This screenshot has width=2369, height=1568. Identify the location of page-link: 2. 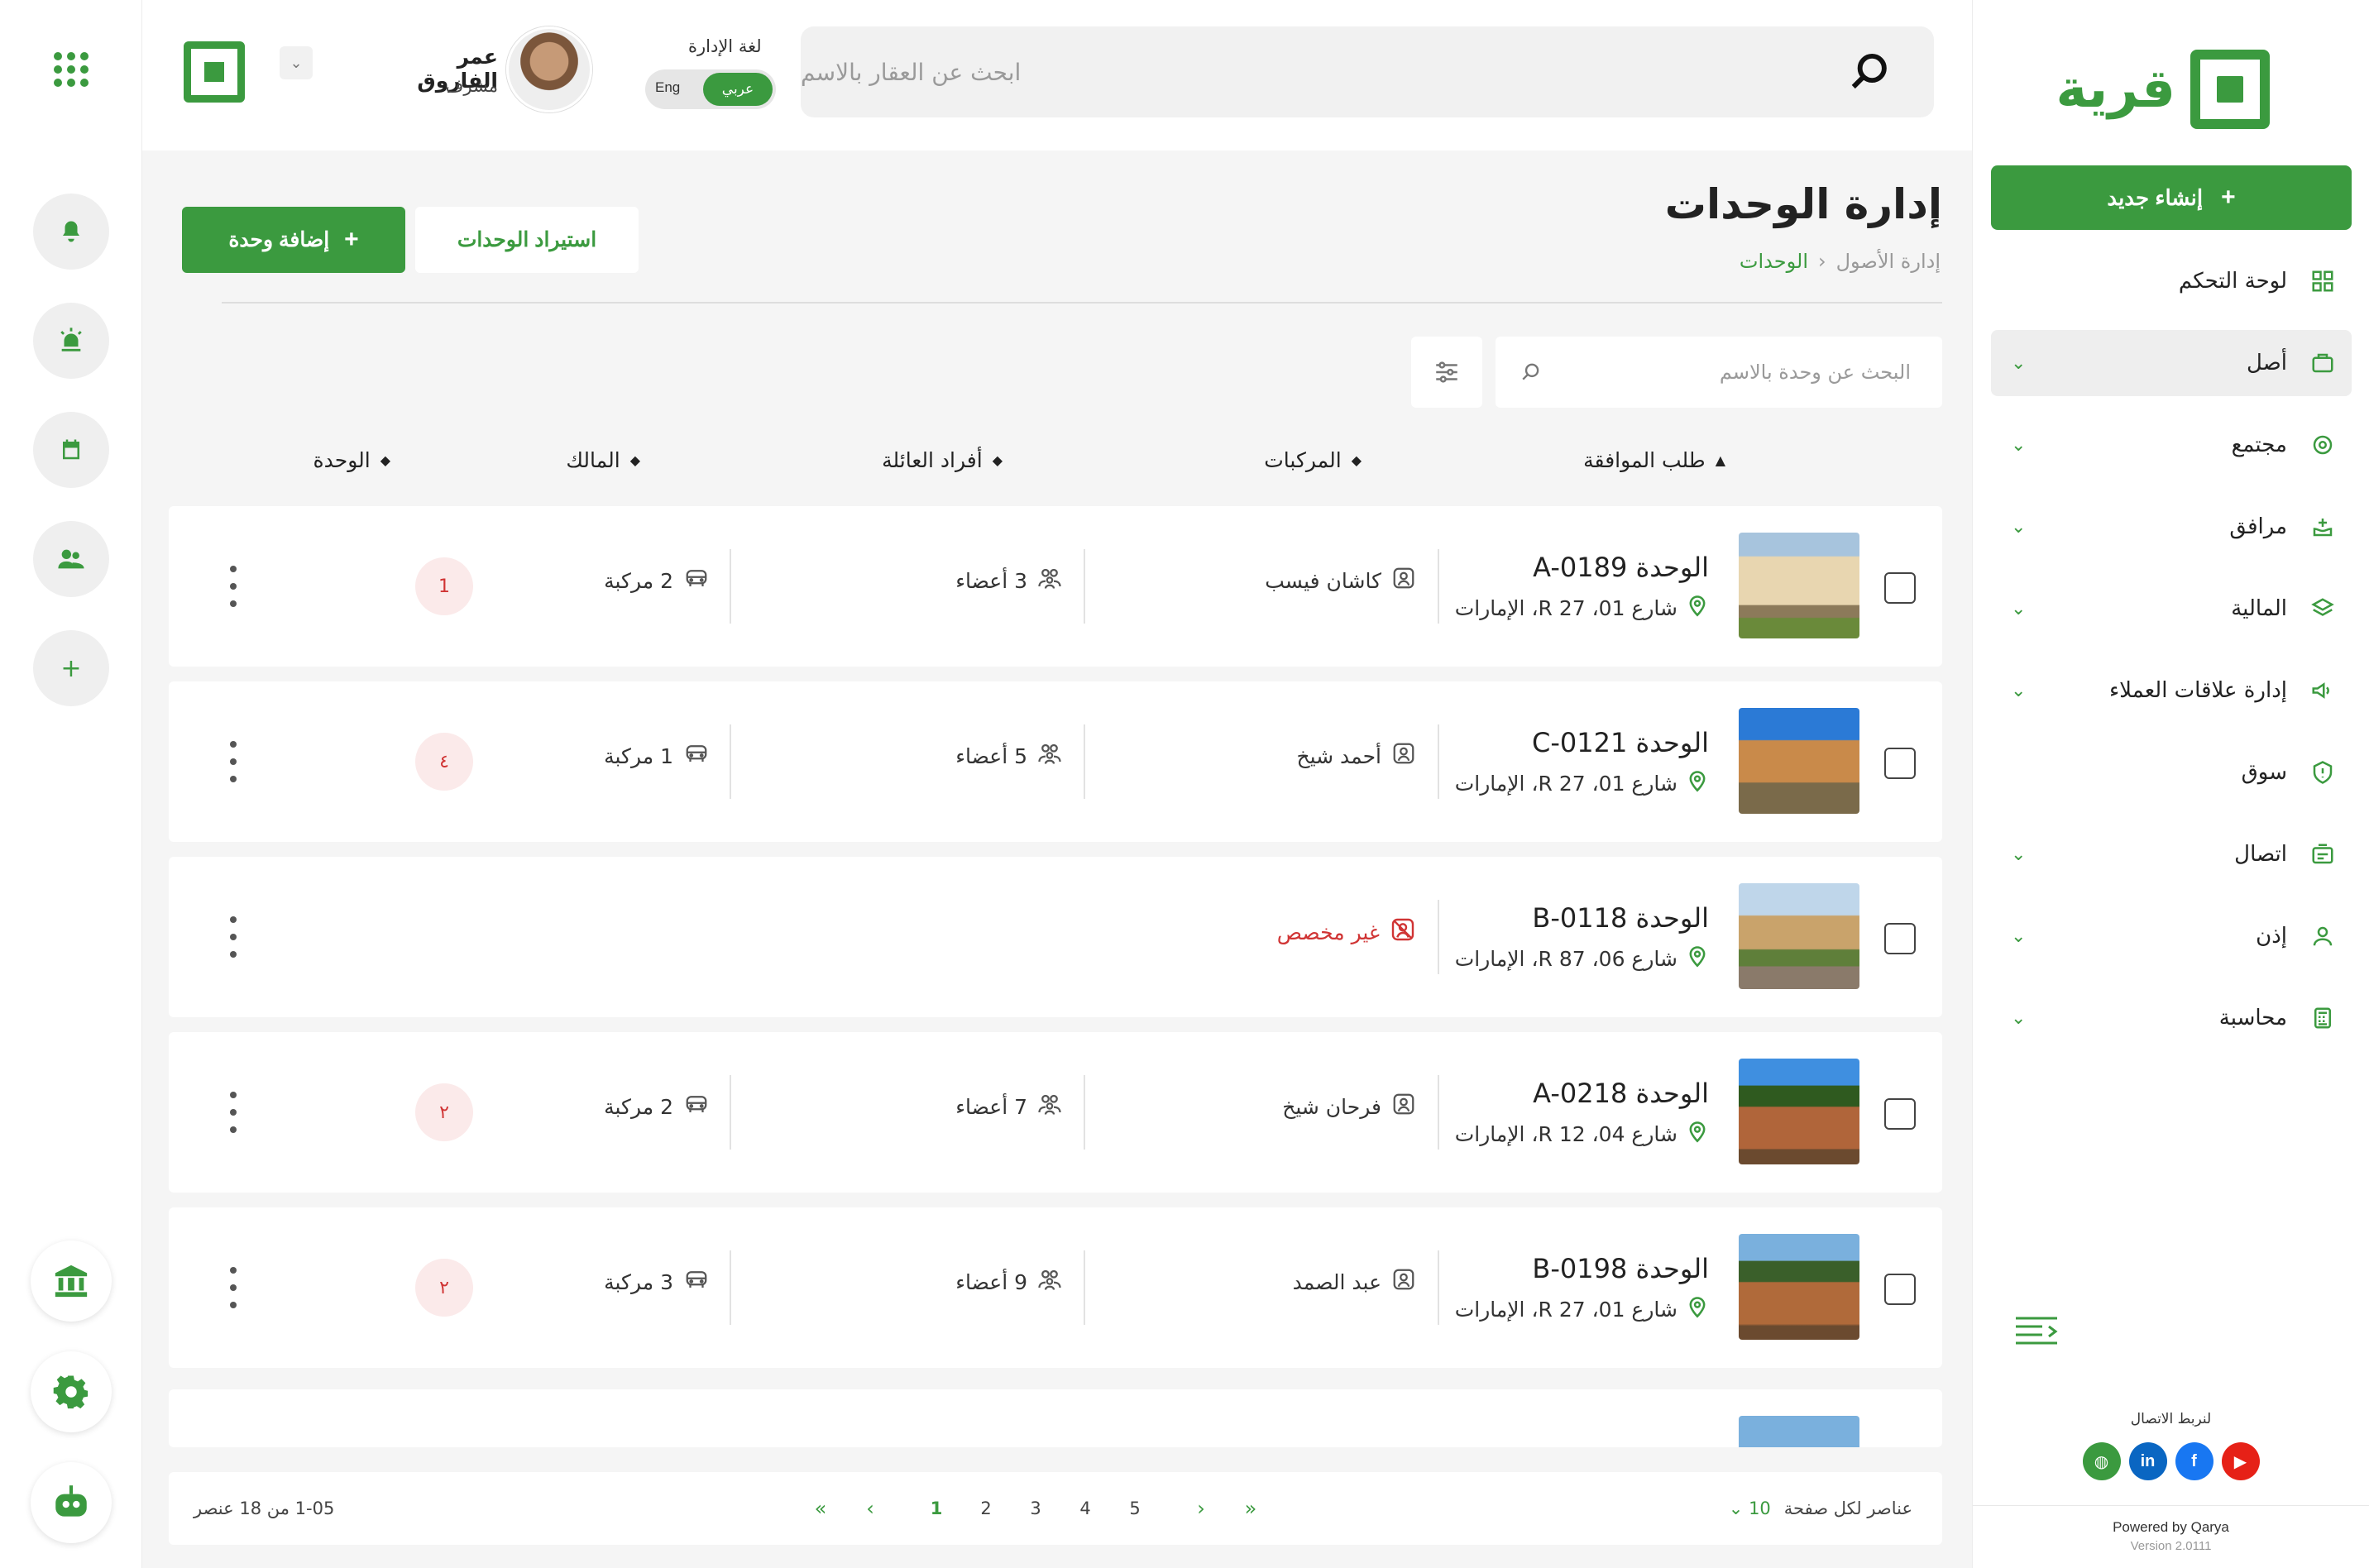
(986, 1508).